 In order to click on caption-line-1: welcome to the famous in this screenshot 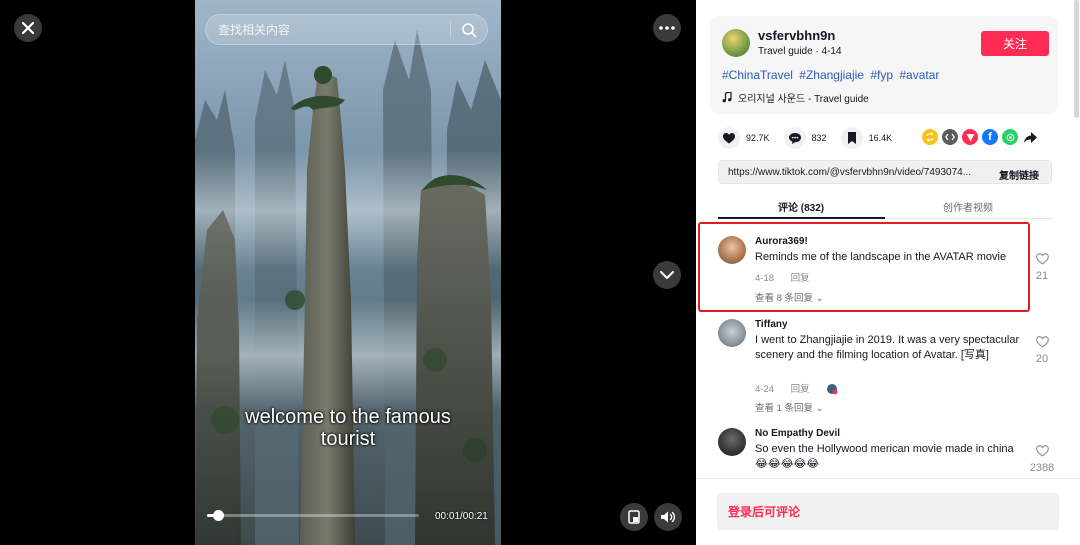, I will do `click(348, 417)`.